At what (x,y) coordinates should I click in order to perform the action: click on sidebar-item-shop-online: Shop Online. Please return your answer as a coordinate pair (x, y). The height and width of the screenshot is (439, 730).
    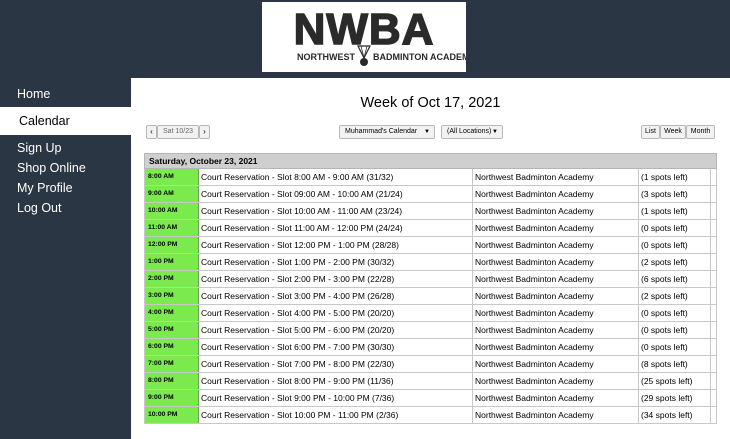
    Looking at the image, I should click on (65, 168).